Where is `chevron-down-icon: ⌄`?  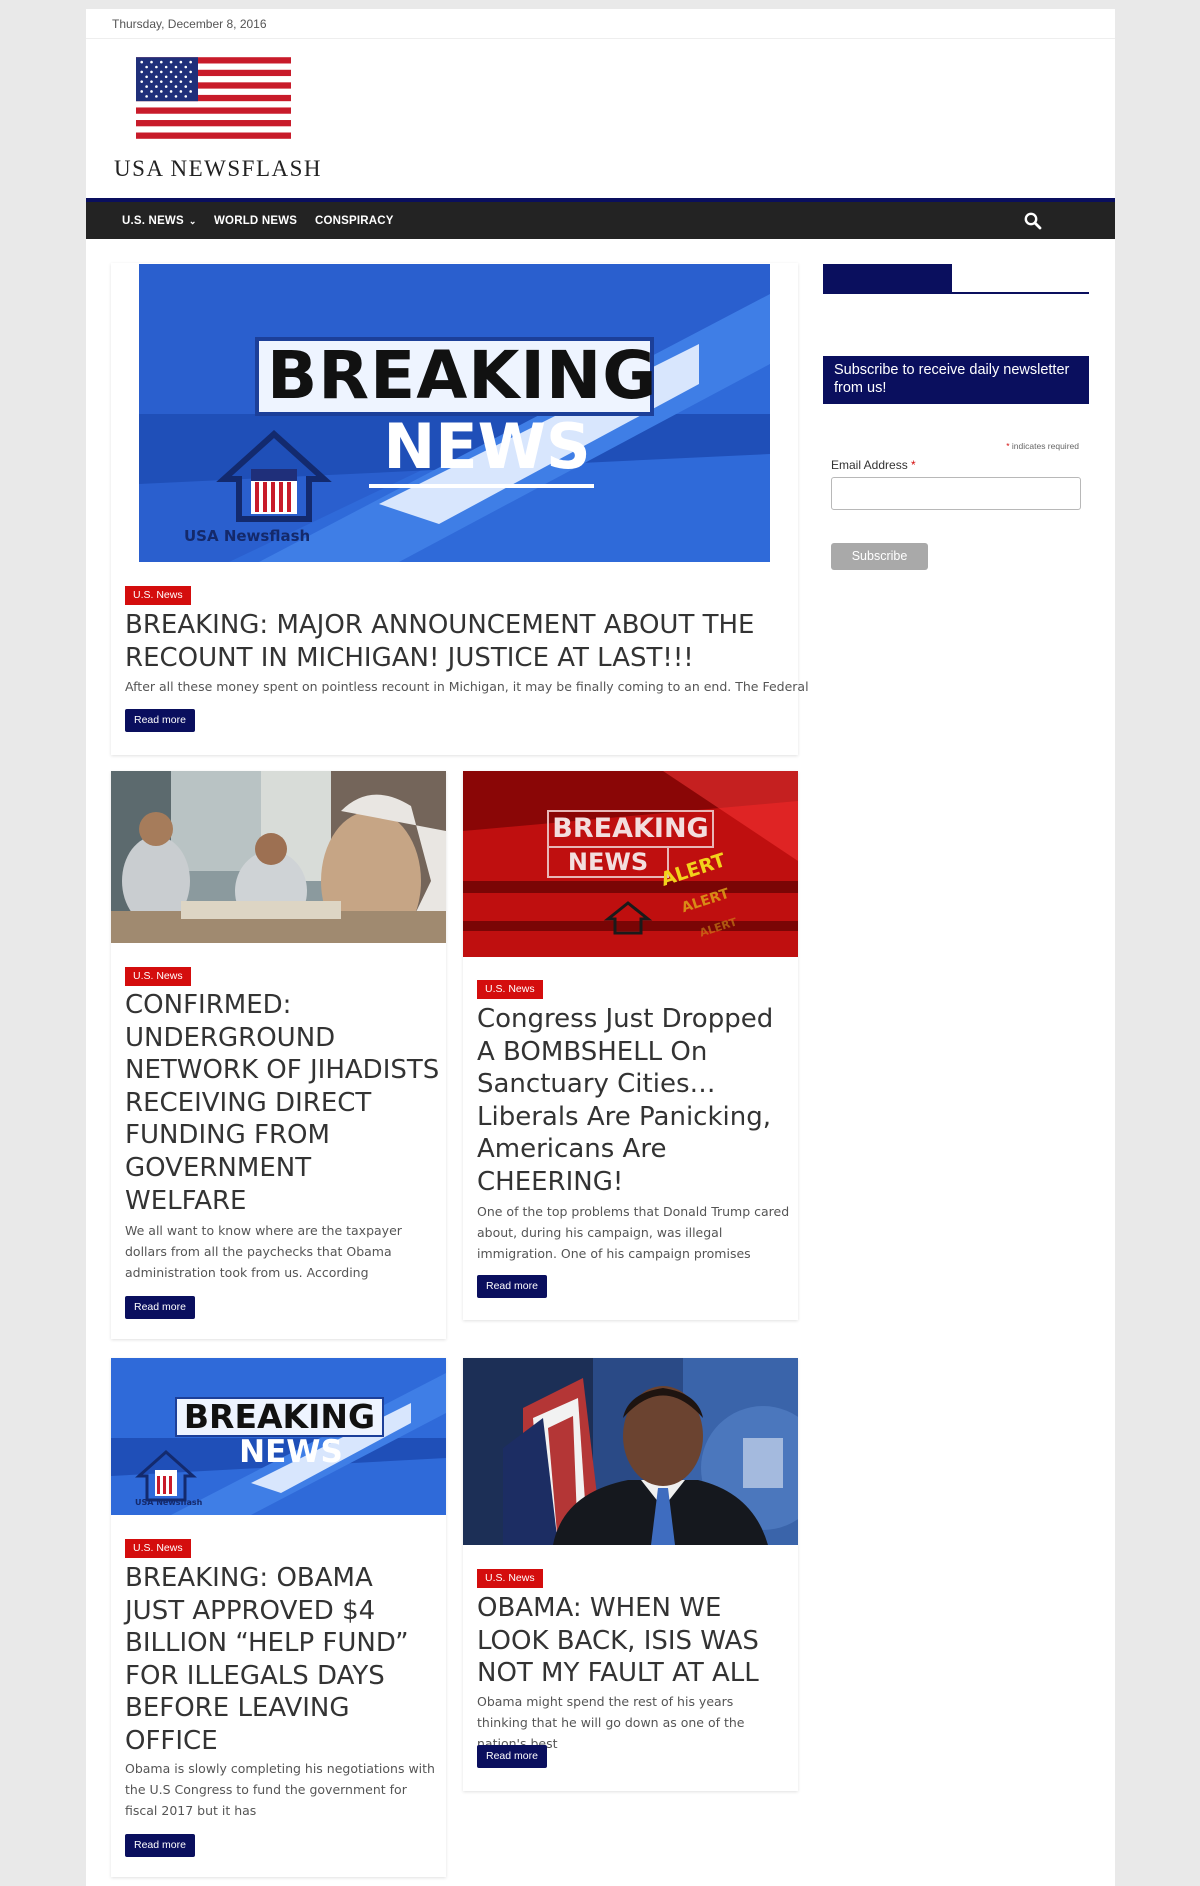
chevron-down-icon: ⌄ is located at coordinates (192, 221).